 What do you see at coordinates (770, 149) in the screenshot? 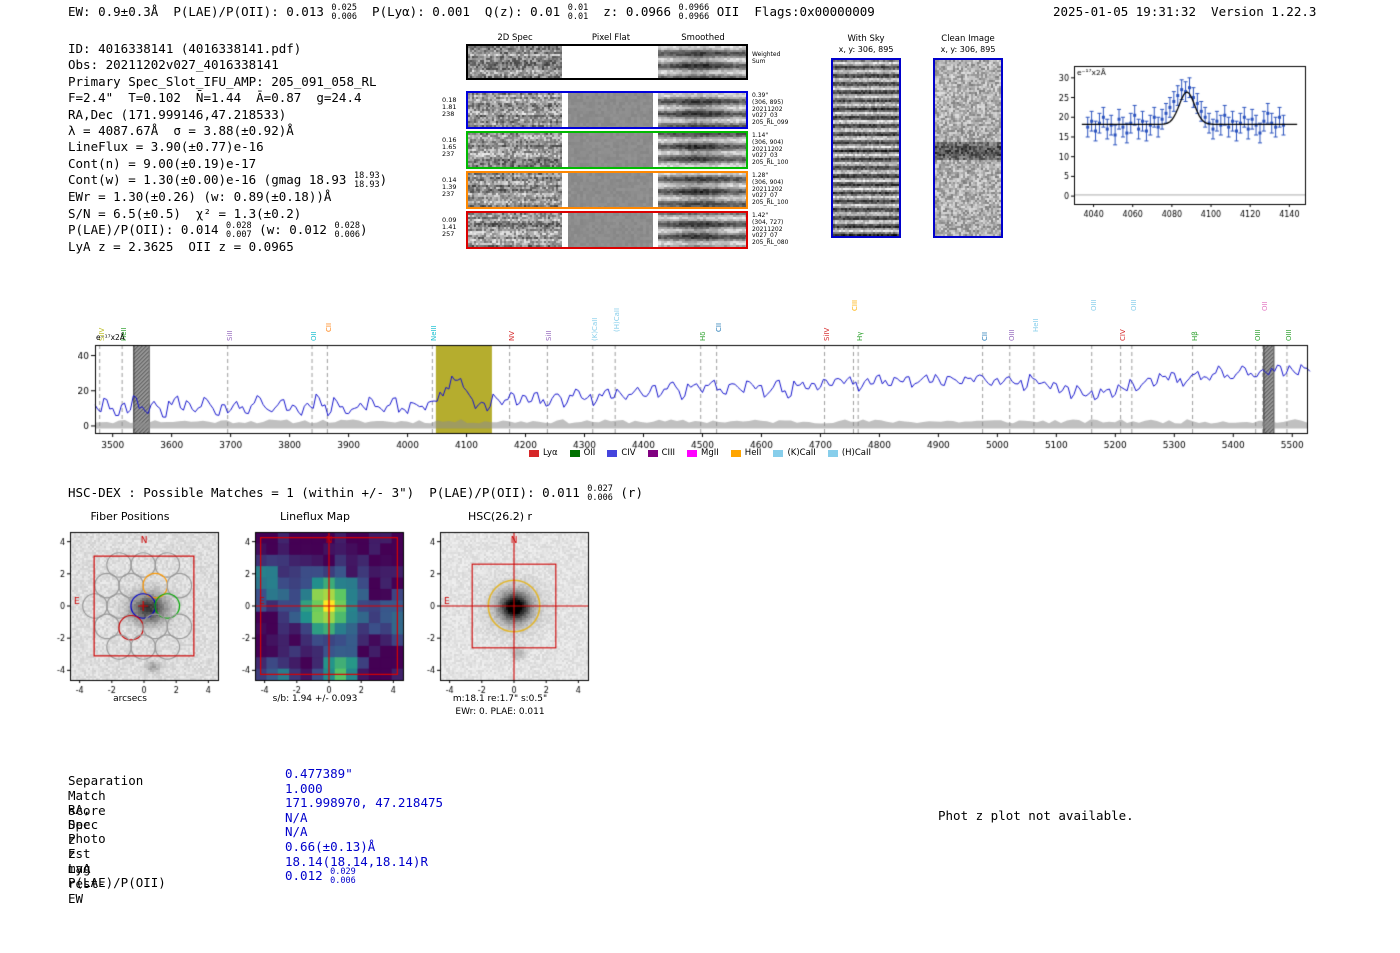
I see `fiber-row-info: 1.14" (306, 904) 20211202 v027_03 205_RL_100` at bounding box center [770, 149].